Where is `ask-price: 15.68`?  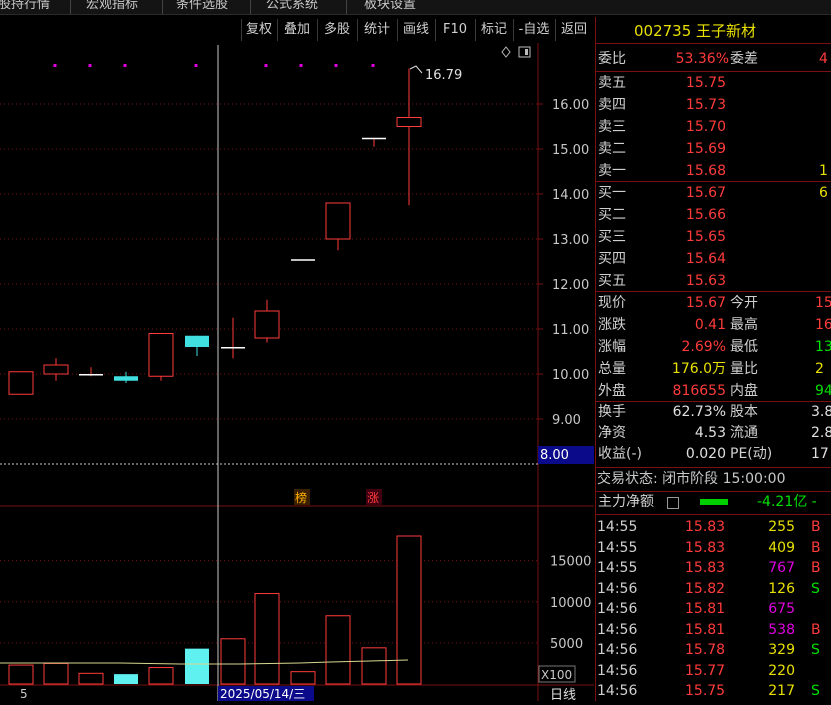 ask-price: 15.68 is located at coordinates (705, 171).